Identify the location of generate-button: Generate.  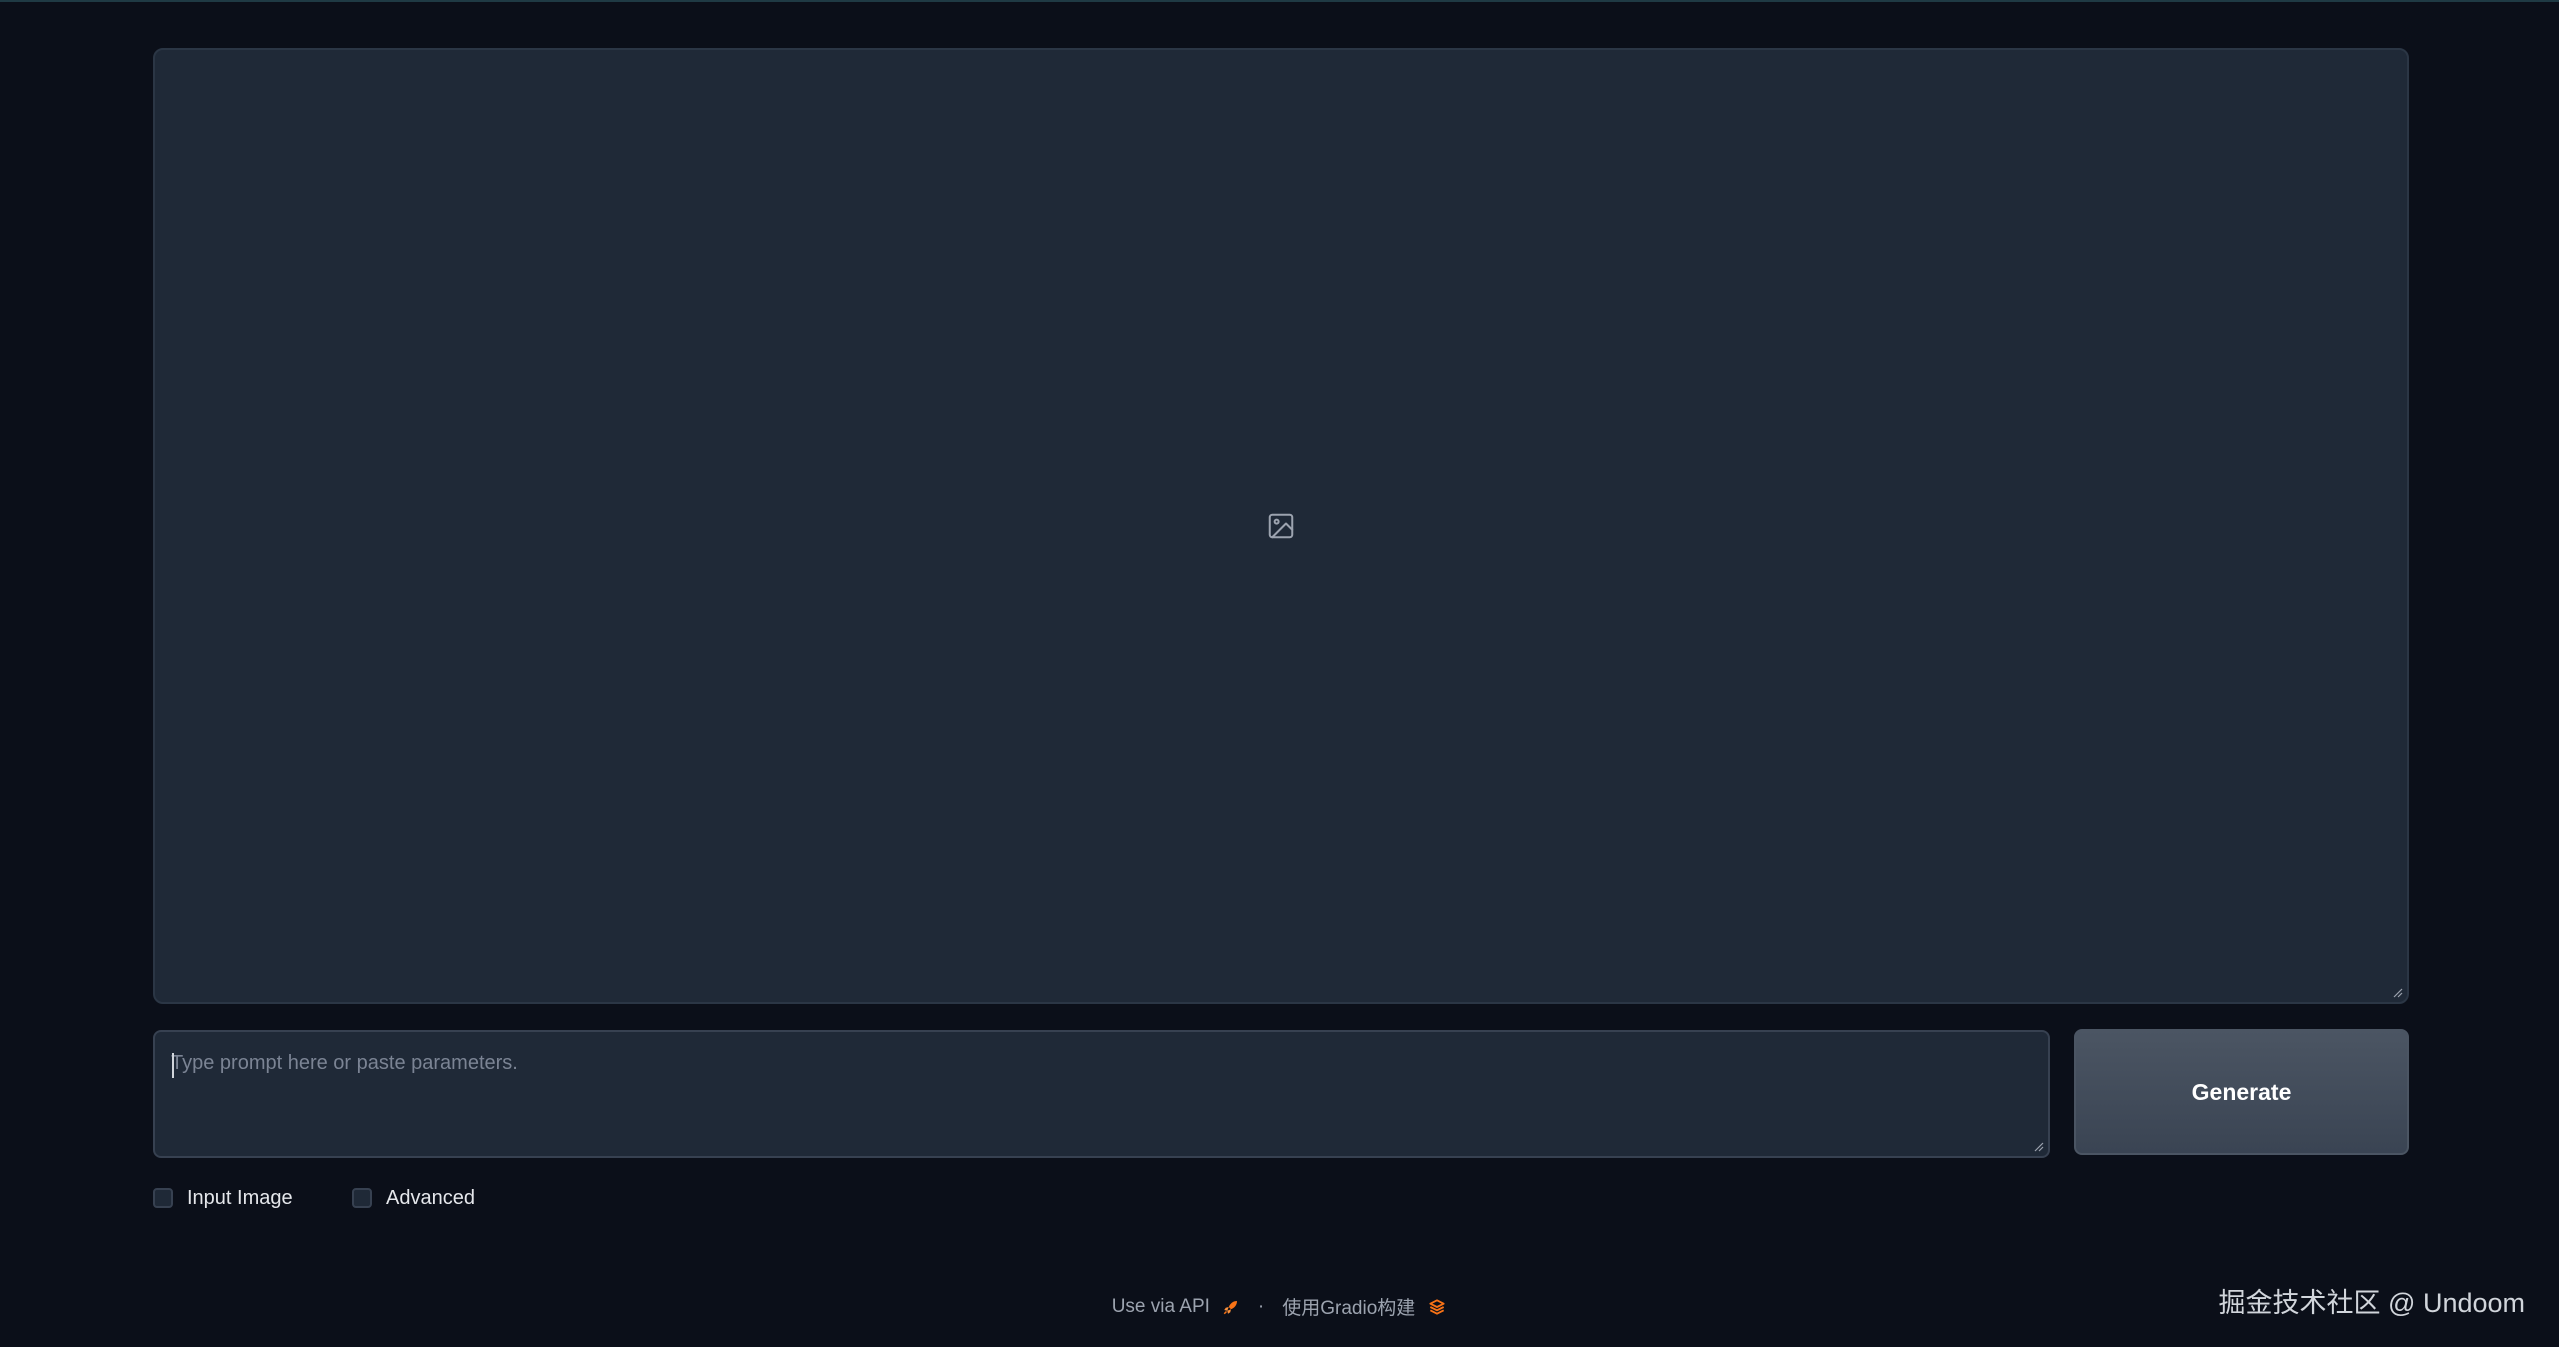
(2241, 1092).